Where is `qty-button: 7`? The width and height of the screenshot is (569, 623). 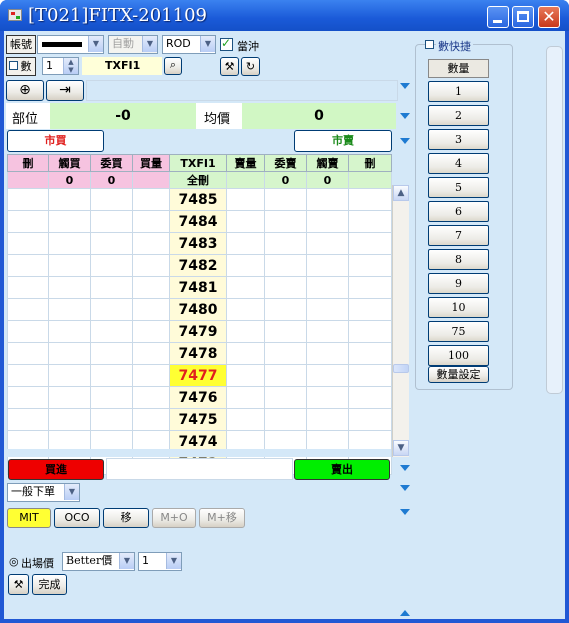 qty-button: 7 is located at coordinates (458, 235).